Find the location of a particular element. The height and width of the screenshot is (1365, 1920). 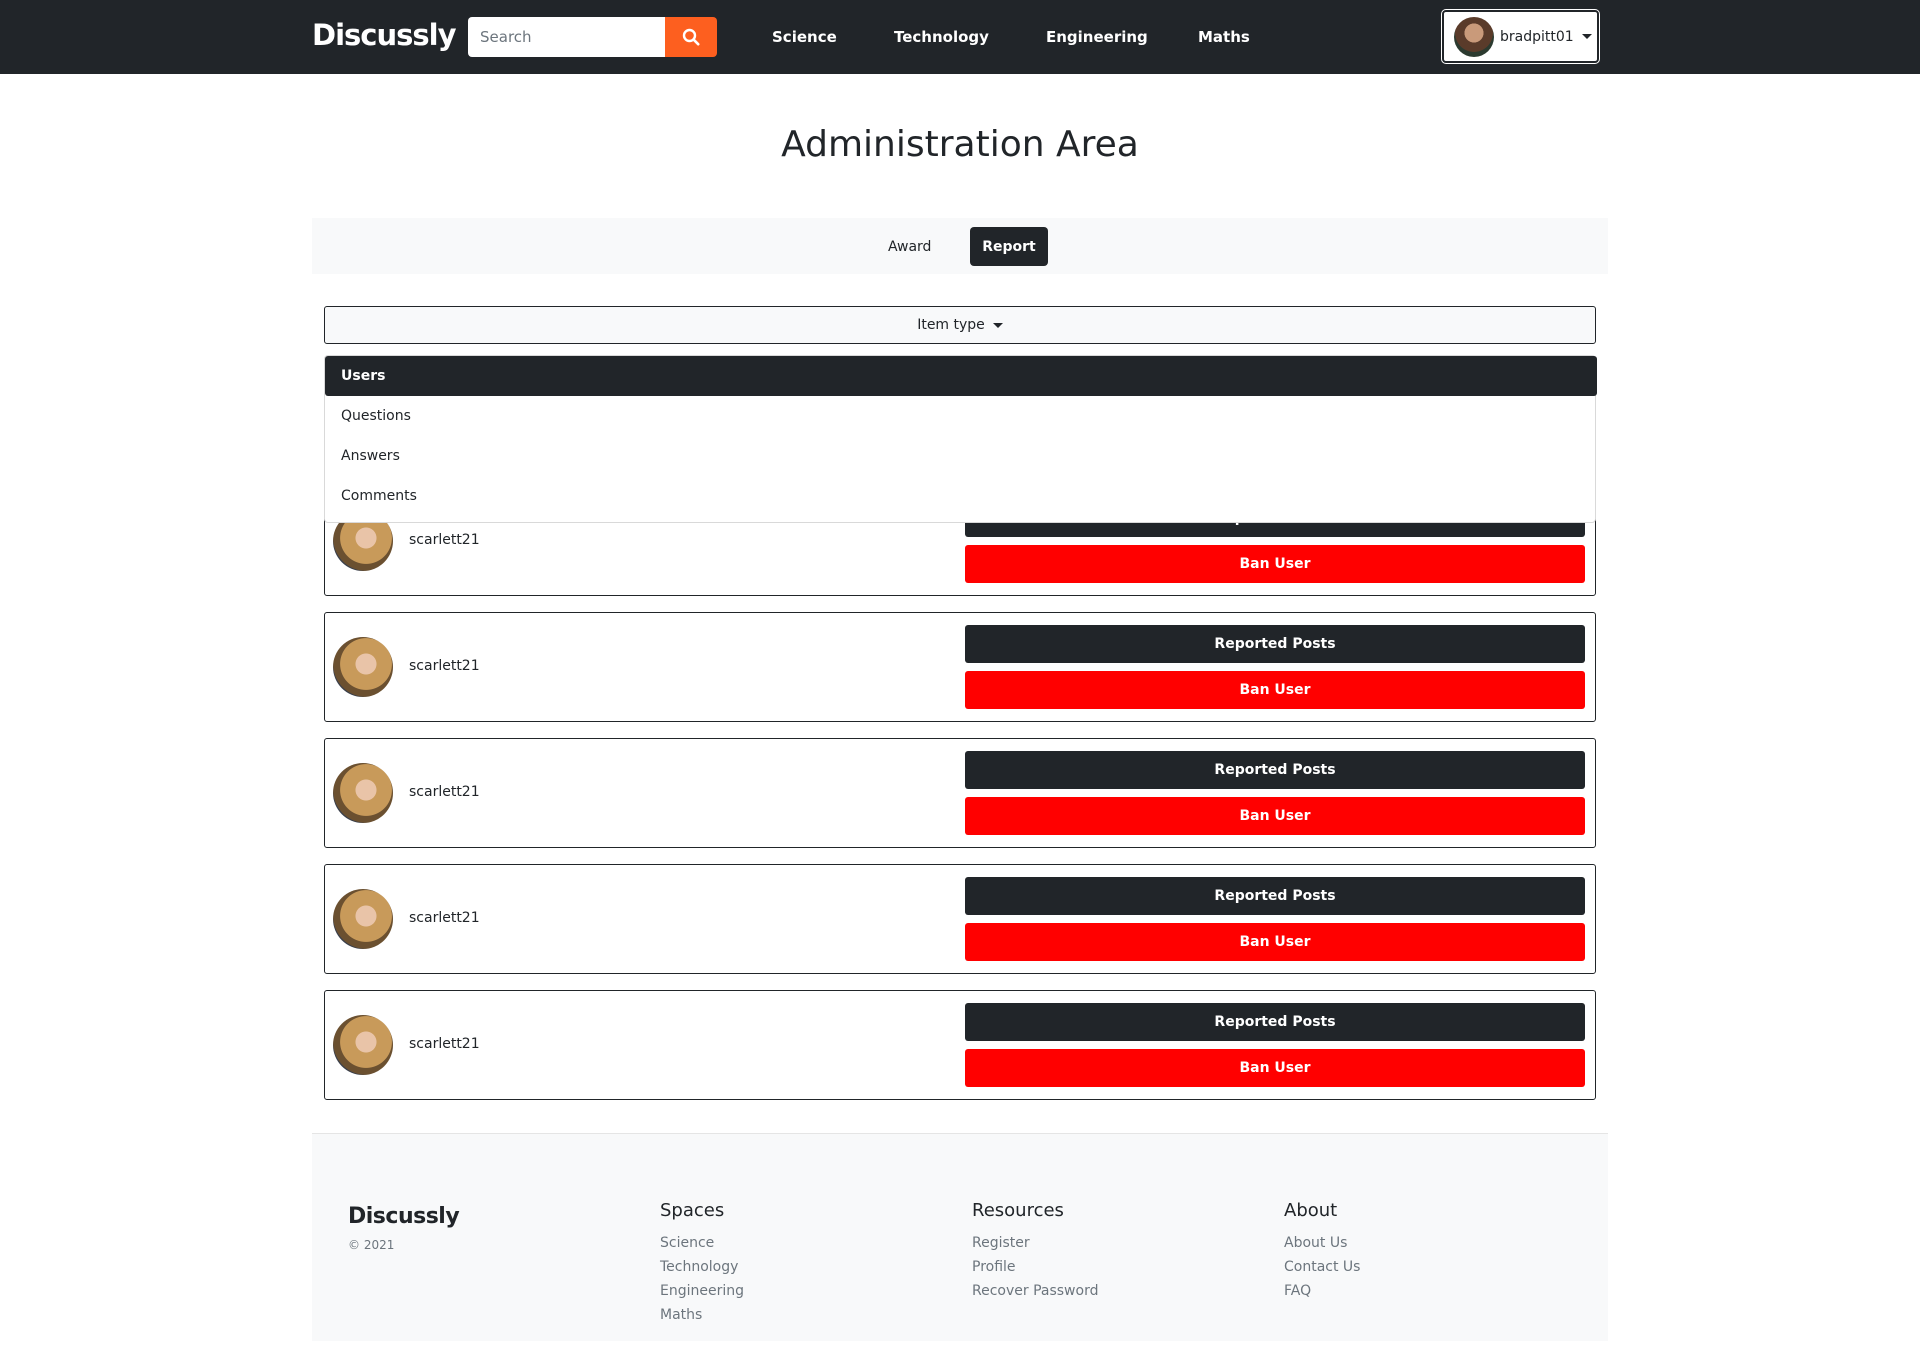

user-menu-button: bradpitt01 is located at coordinates (1520, 36).